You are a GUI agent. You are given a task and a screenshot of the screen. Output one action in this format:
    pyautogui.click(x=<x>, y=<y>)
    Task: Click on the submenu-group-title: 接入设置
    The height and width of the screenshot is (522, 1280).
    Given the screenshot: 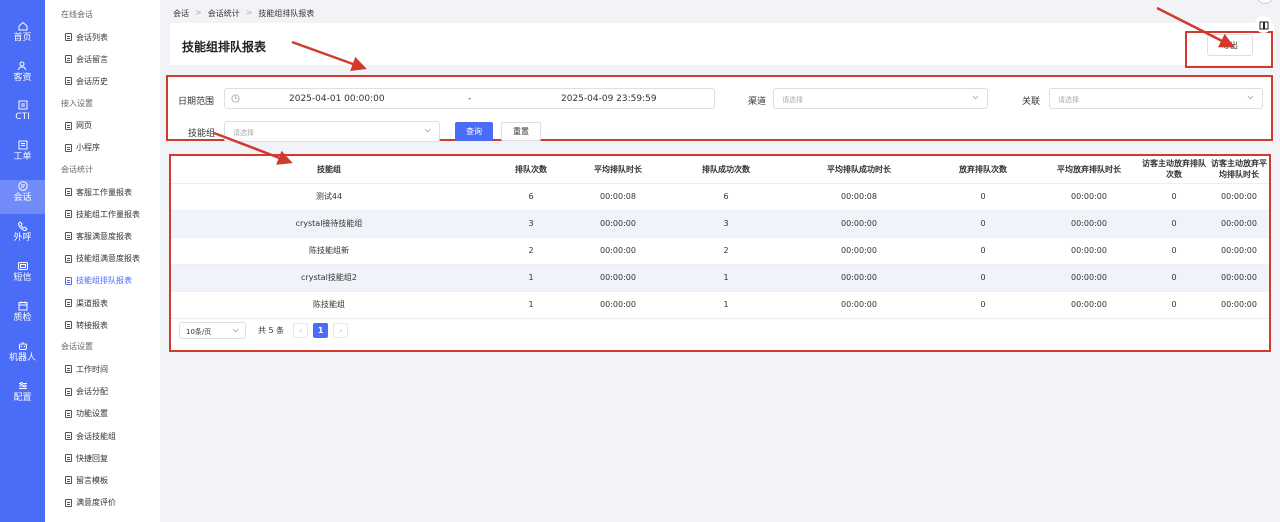 What is the action you would take?
    pyautogui.click(x=77, y=103)
    